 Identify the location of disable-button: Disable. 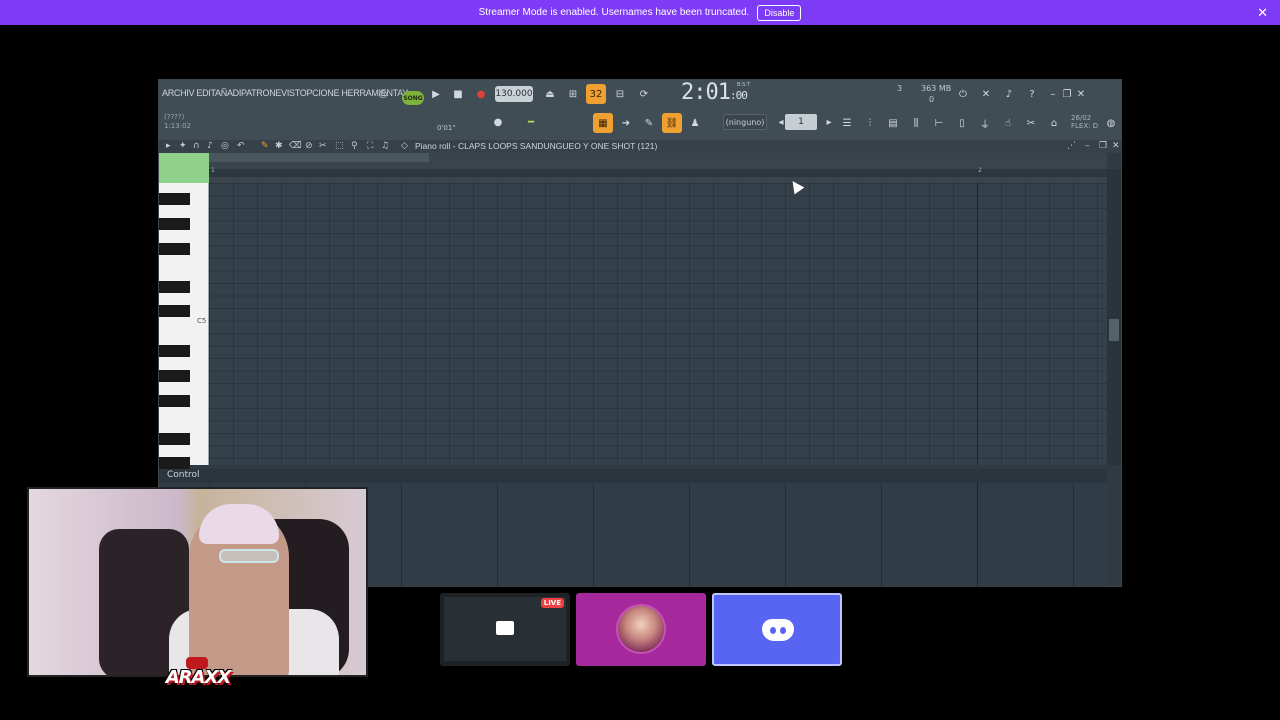
(779, 12).